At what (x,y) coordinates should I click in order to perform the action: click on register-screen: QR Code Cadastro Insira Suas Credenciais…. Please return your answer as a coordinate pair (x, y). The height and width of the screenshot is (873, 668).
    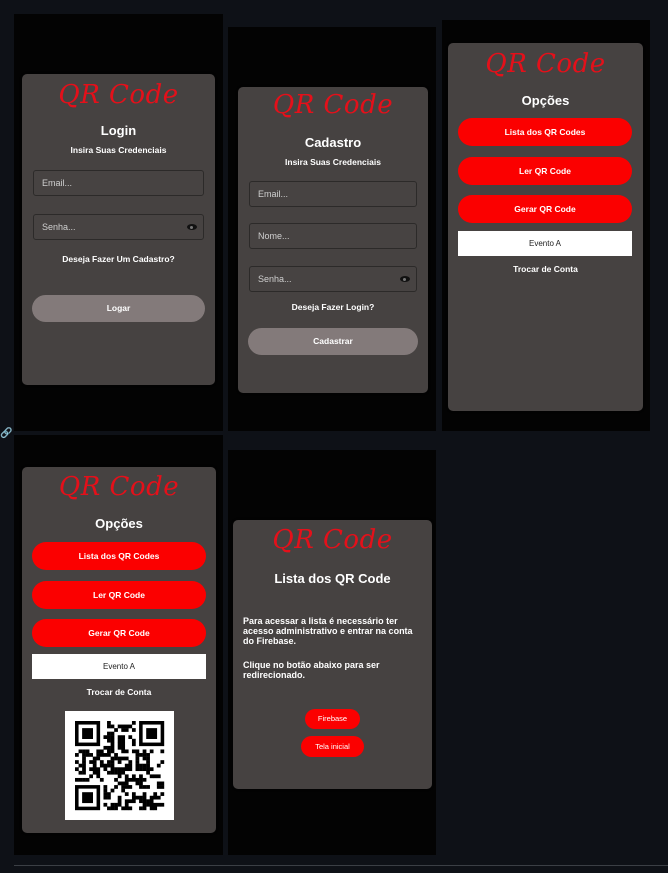
    Looking at the image, I should click on (332, 229).